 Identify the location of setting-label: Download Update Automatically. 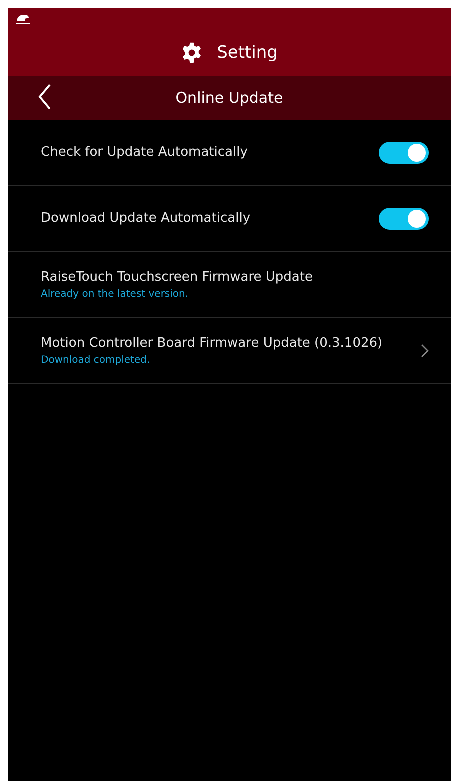
(146, 218).